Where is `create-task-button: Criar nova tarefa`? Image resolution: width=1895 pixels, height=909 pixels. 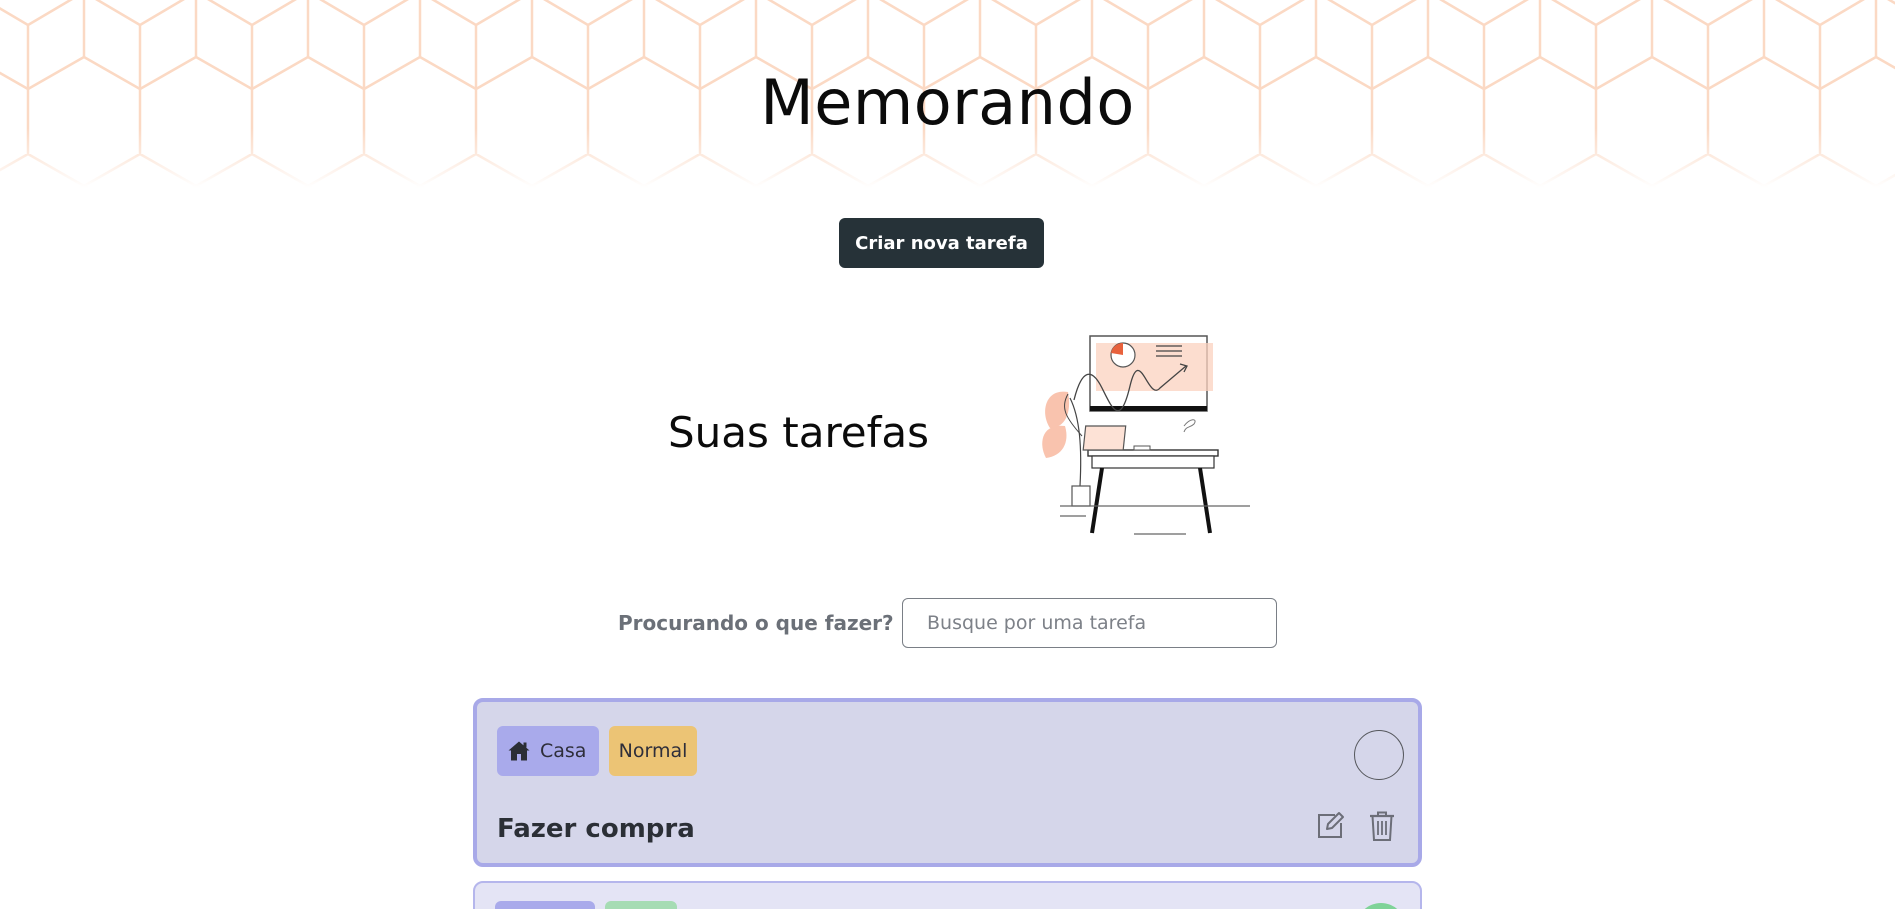
create-task-button: Criar nova tarefa is located at coordinates (941, 243).